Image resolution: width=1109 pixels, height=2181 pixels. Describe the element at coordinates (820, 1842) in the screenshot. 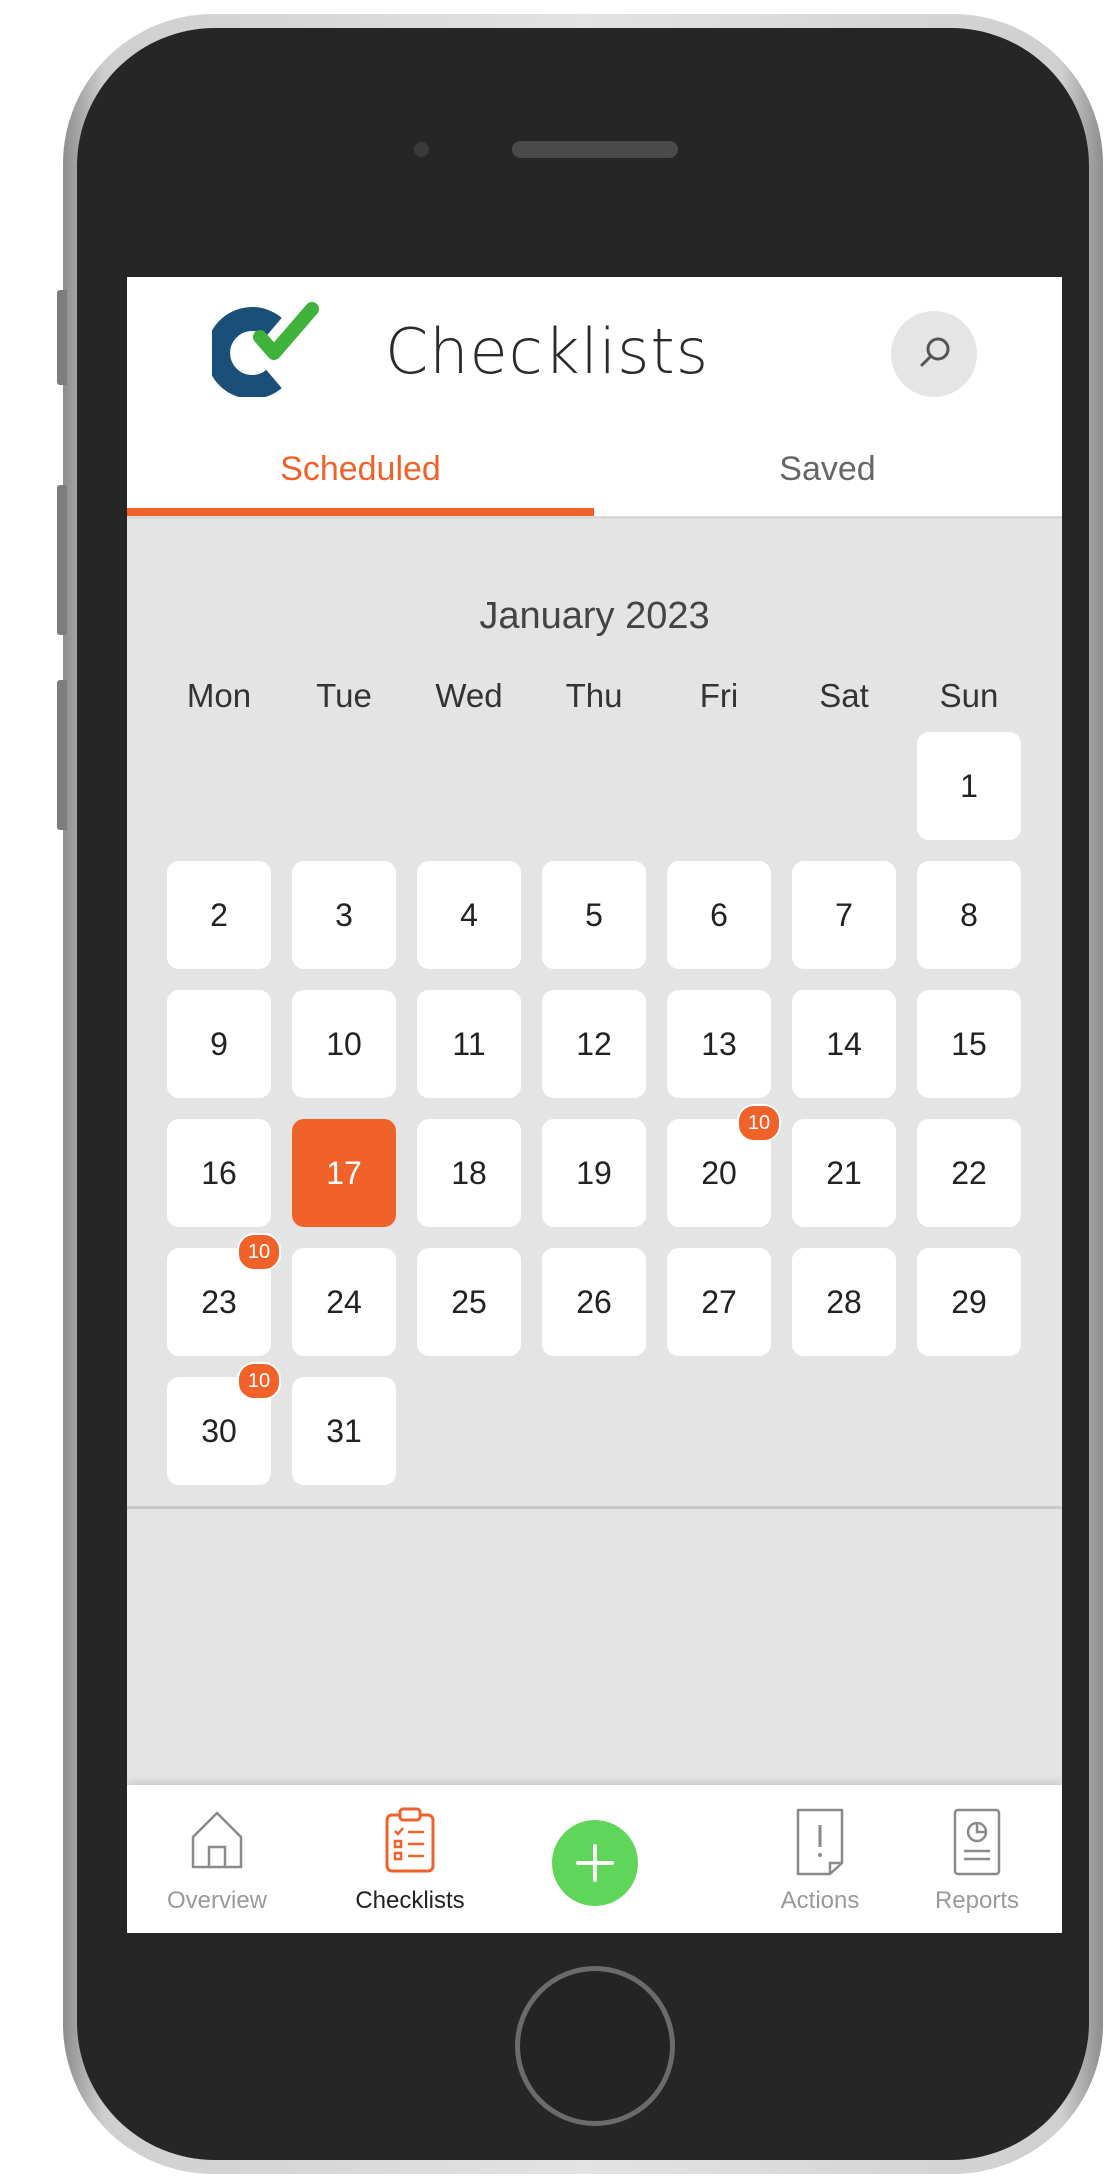

I see `action-document-icon` at that location.